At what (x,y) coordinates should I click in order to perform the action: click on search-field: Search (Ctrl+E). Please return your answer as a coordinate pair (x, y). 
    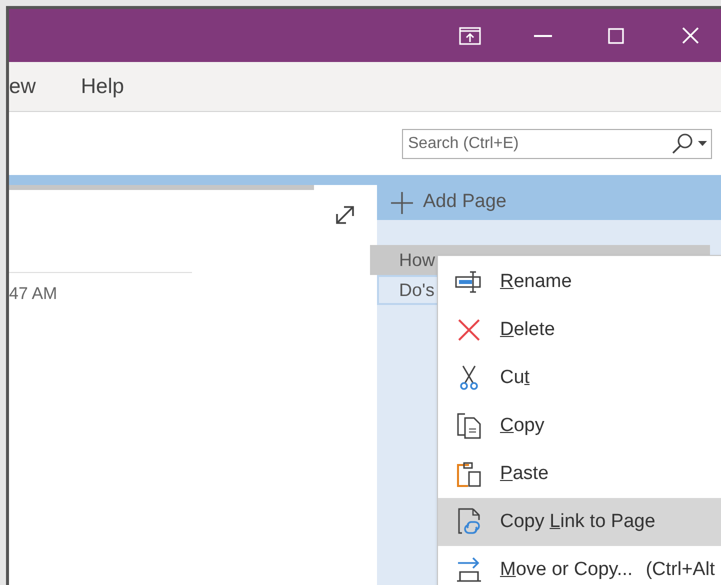
    Looking at the image, I should click on (539, 144).